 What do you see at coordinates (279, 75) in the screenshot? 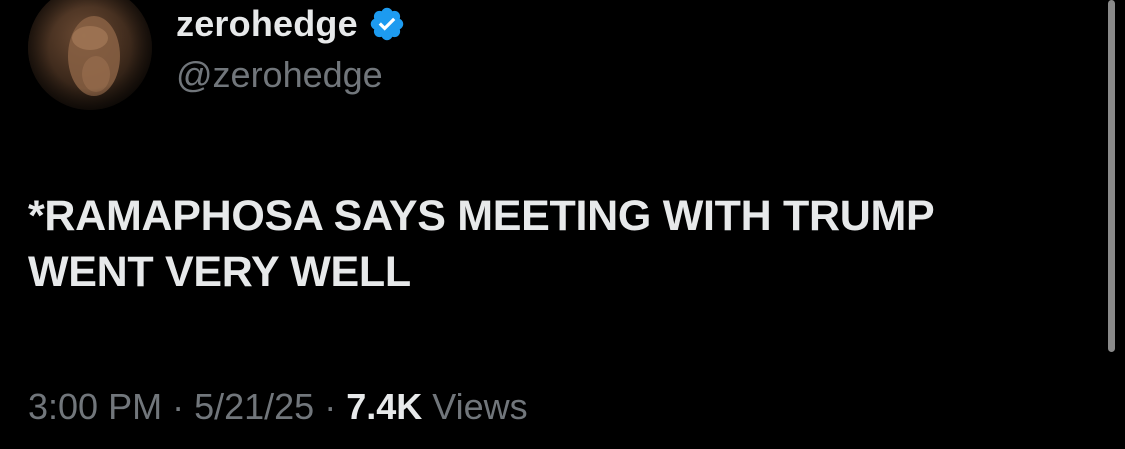
I see `author-handle: @zerohedge` at bounding box center [279, 75].